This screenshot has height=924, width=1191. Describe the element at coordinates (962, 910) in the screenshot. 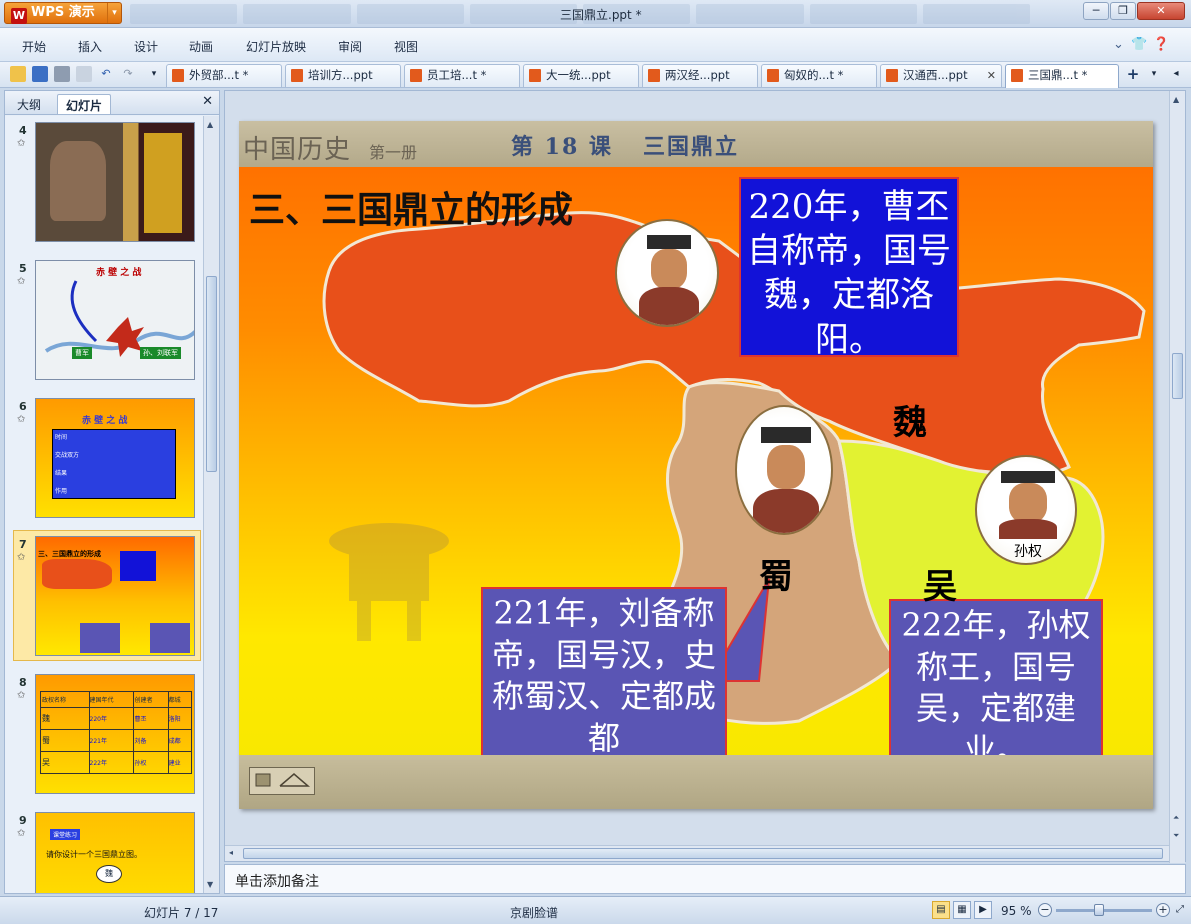

I see `slide-sorter-icon: ▦` at that location.